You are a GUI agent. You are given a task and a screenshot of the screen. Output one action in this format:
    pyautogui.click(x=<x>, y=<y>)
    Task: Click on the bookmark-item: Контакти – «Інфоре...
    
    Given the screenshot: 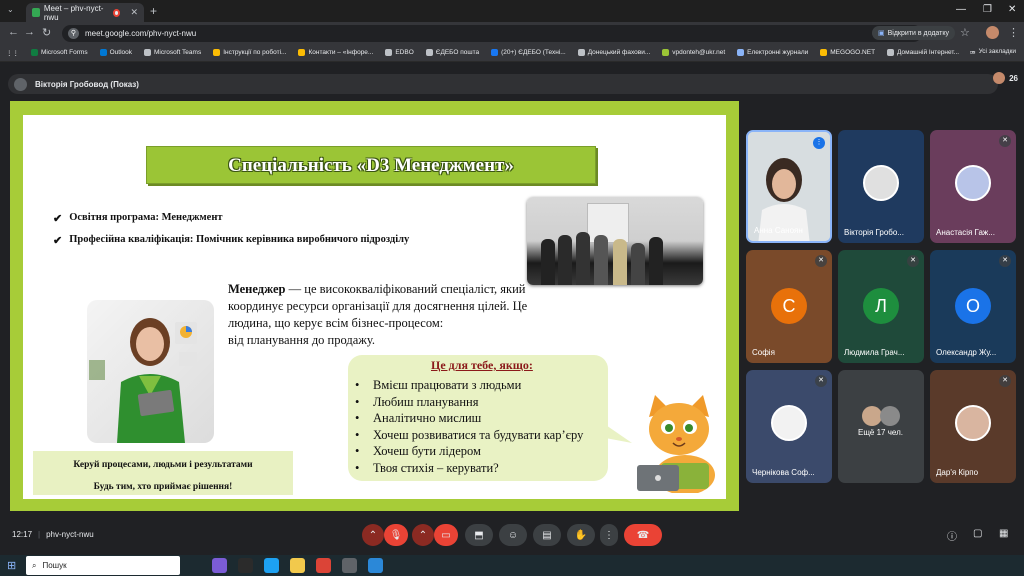 What is the action you would take?
    pyautogui.click(x=335, y=52)
    